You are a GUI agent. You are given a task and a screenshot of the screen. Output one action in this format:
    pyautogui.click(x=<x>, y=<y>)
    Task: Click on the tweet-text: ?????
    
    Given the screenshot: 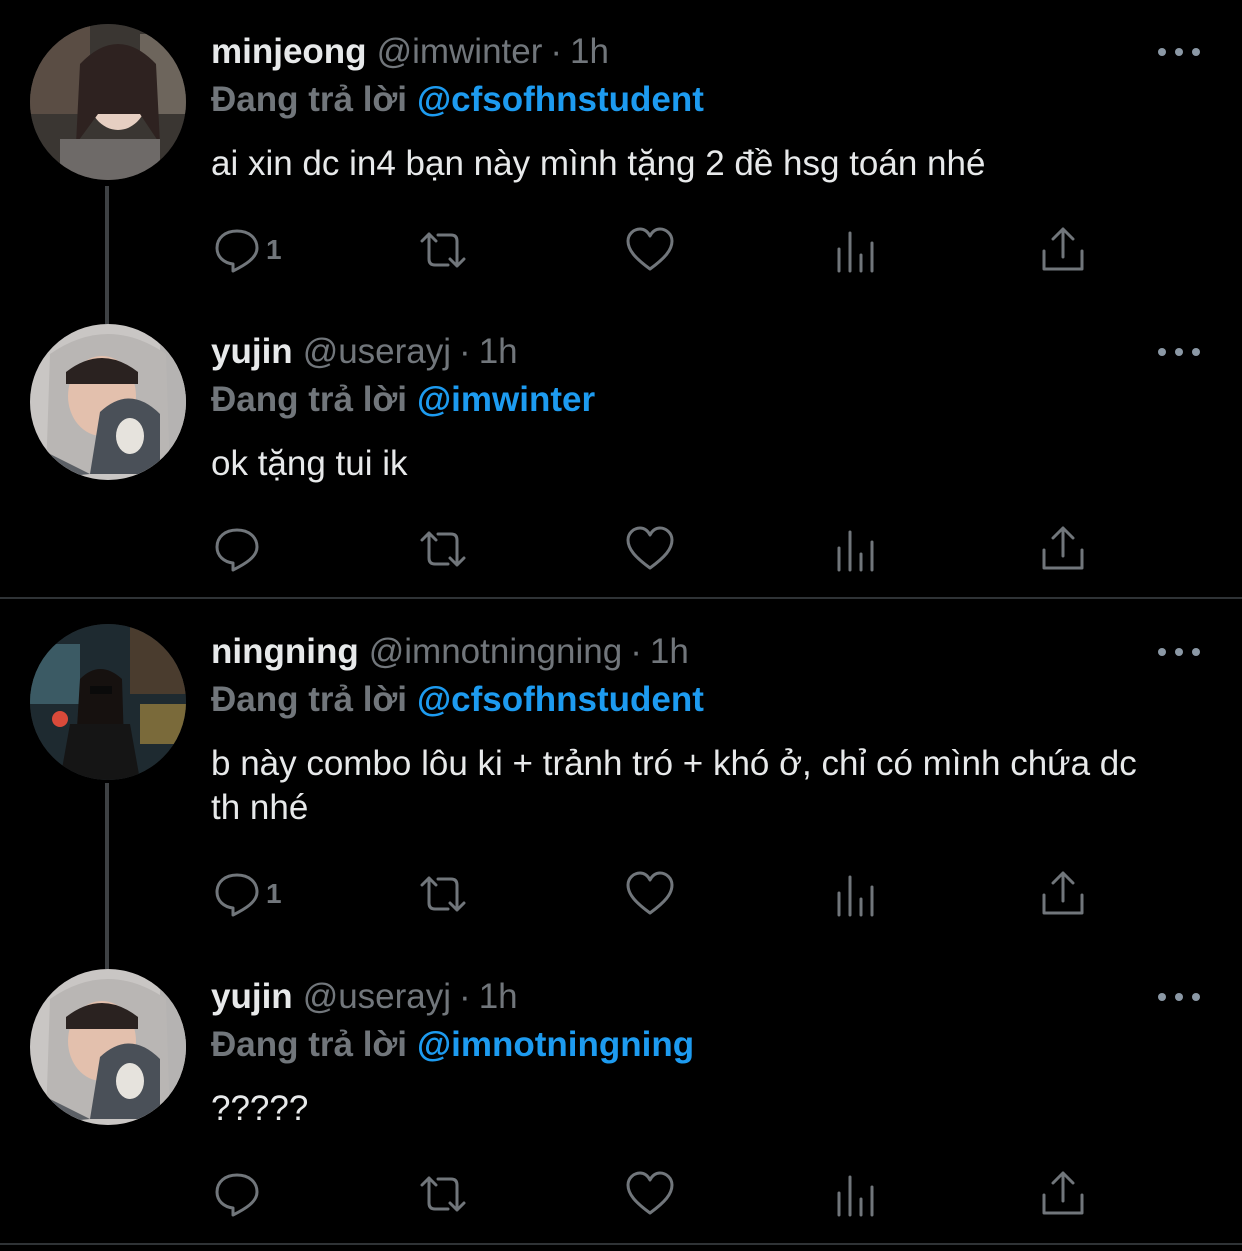 What is the action you would take?
    pyautogui.click(x=260, y=1108)
    